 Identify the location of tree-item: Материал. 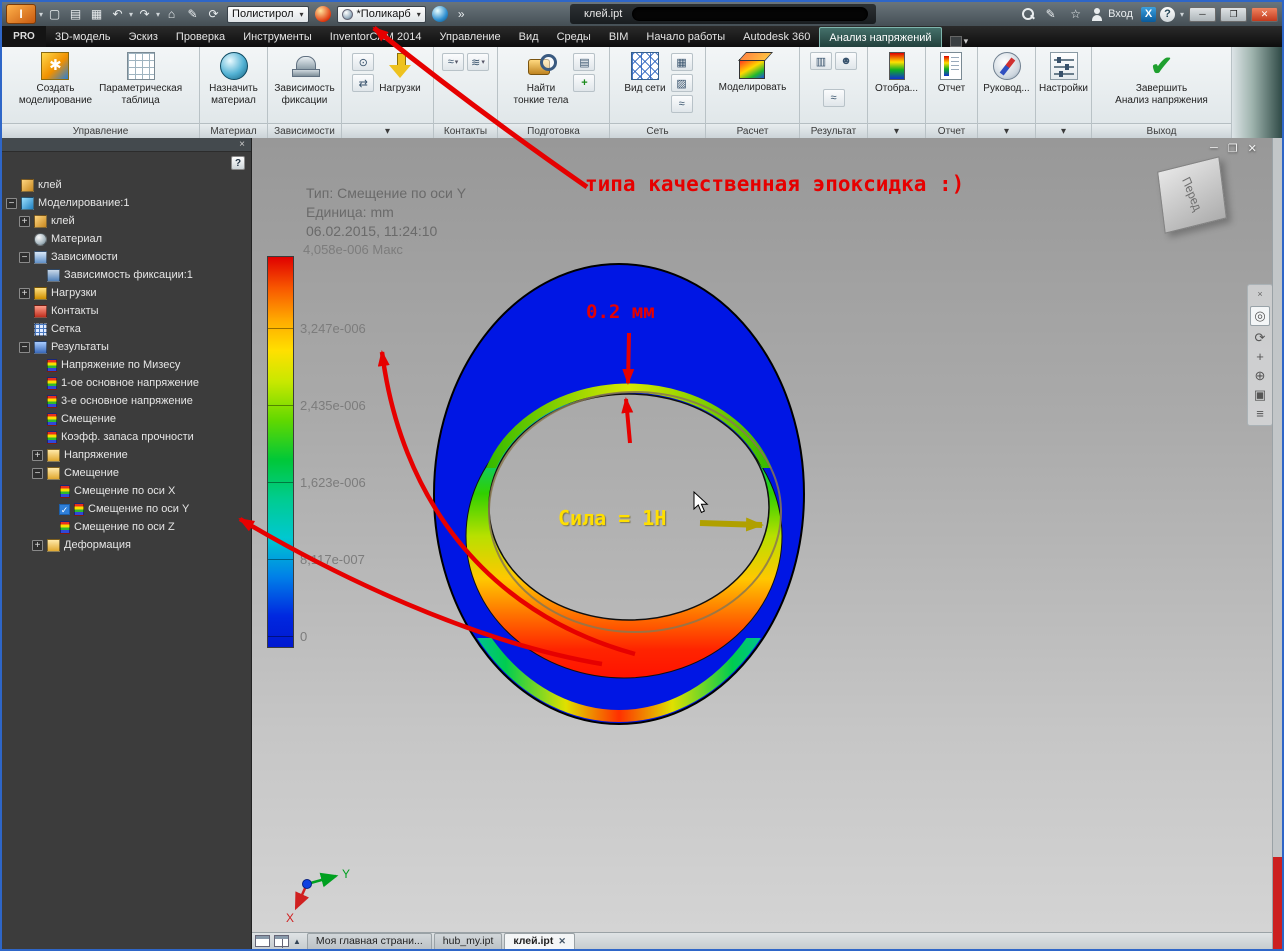
(126, 239).